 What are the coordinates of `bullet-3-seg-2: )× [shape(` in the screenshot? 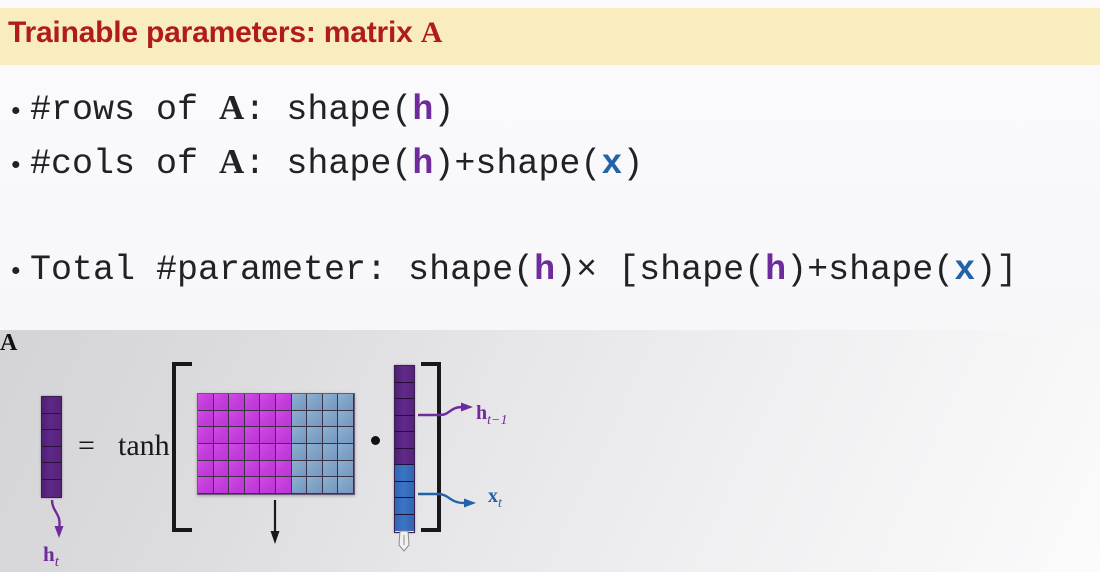 It's located at (660, 270).